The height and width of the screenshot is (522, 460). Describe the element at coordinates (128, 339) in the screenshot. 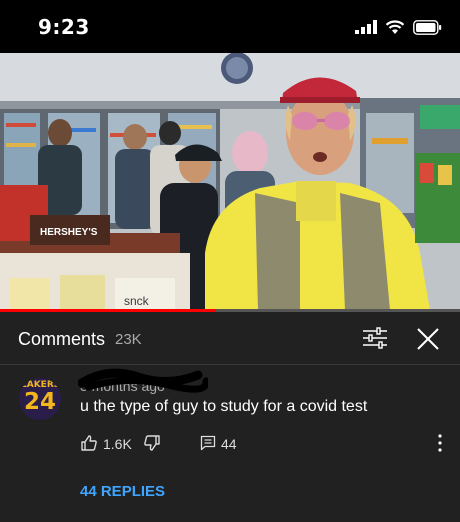

I see `comments-count: 23K` at that location.